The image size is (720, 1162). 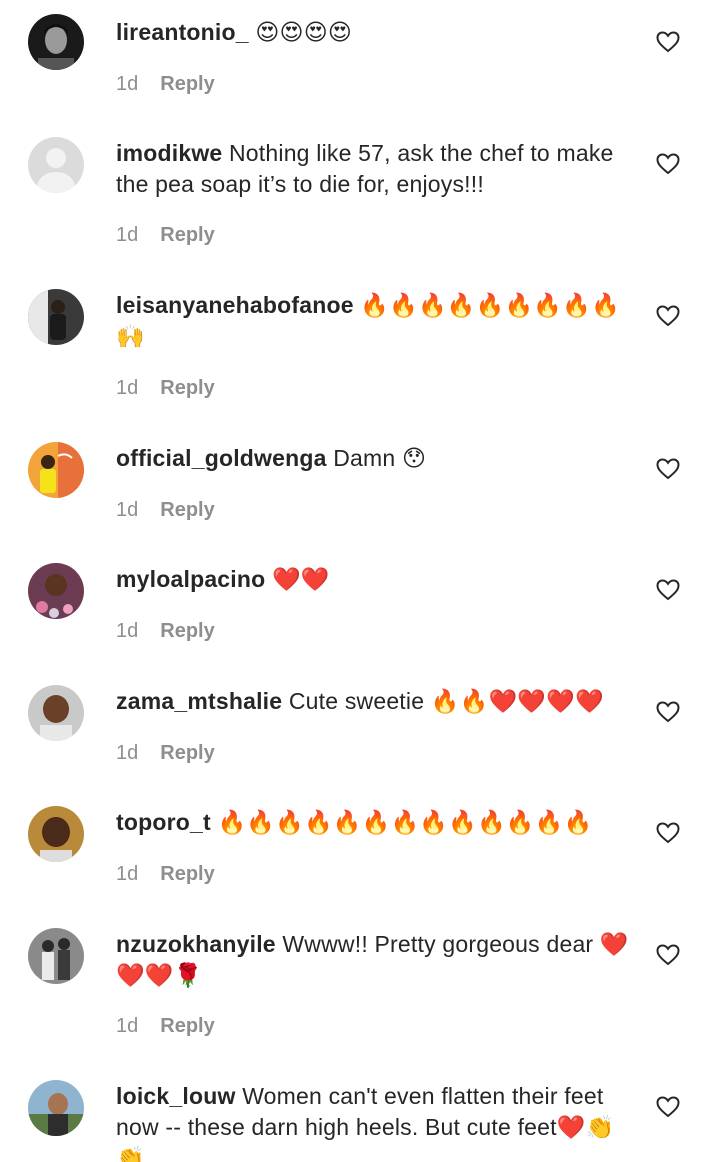 I want to click on avatar-orange-icon, so click(x=56, y=470).